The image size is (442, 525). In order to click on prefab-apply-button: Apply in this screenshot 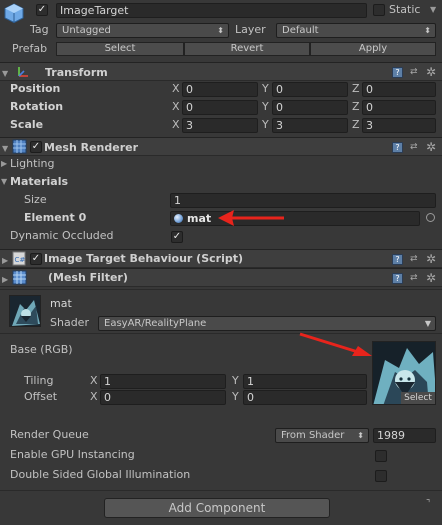, I will do `click(373, 49)`.